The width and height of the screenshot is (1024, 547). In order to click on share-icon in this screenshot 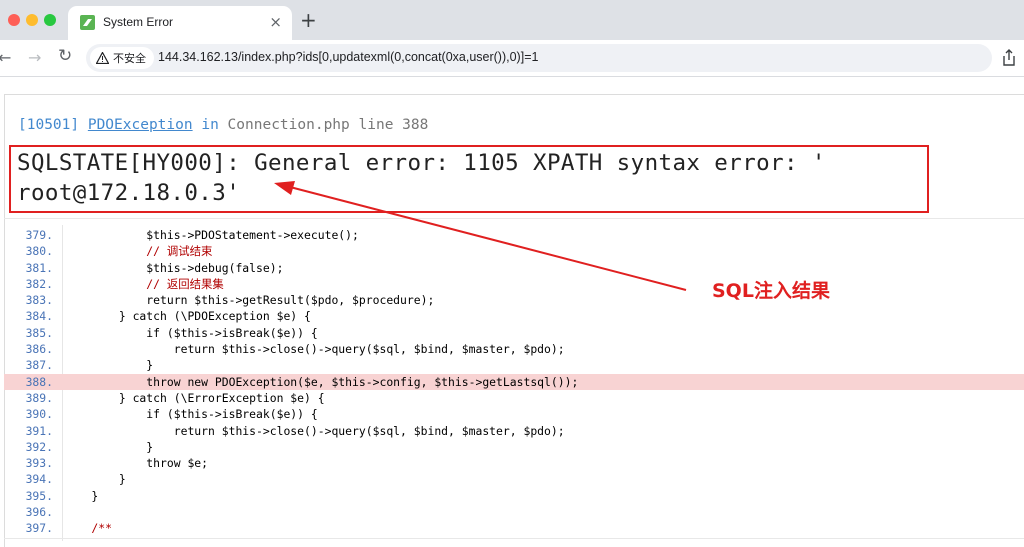, I will do `click(1009, 58)`.